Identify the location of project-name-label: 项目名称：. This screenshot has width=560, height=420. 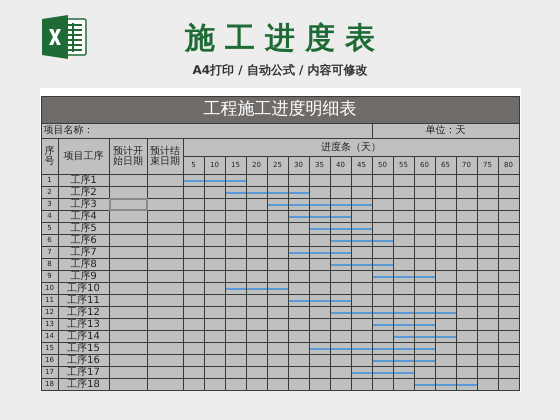
(207, 131).